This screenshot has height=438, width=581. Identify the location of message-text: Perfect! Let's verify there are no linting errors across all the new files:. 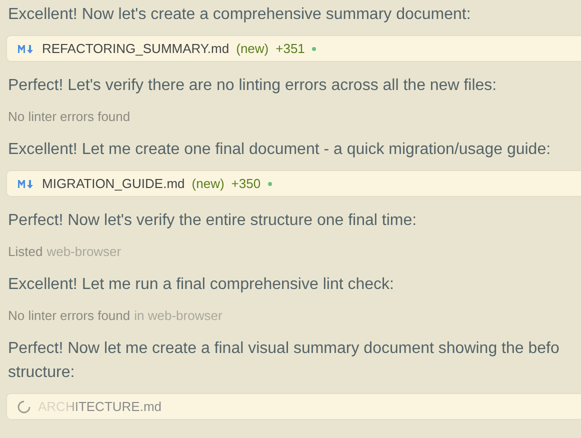
(253, 86).